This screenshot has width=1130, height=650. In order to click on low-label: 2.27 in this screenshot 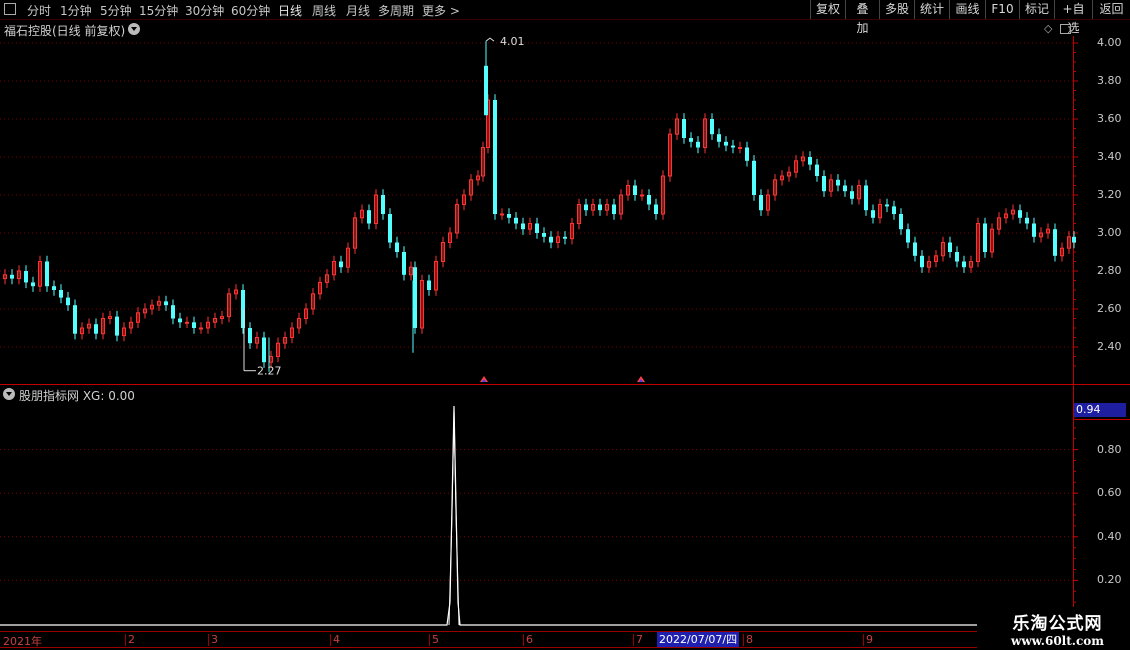, I will do `click(269, 371)`.